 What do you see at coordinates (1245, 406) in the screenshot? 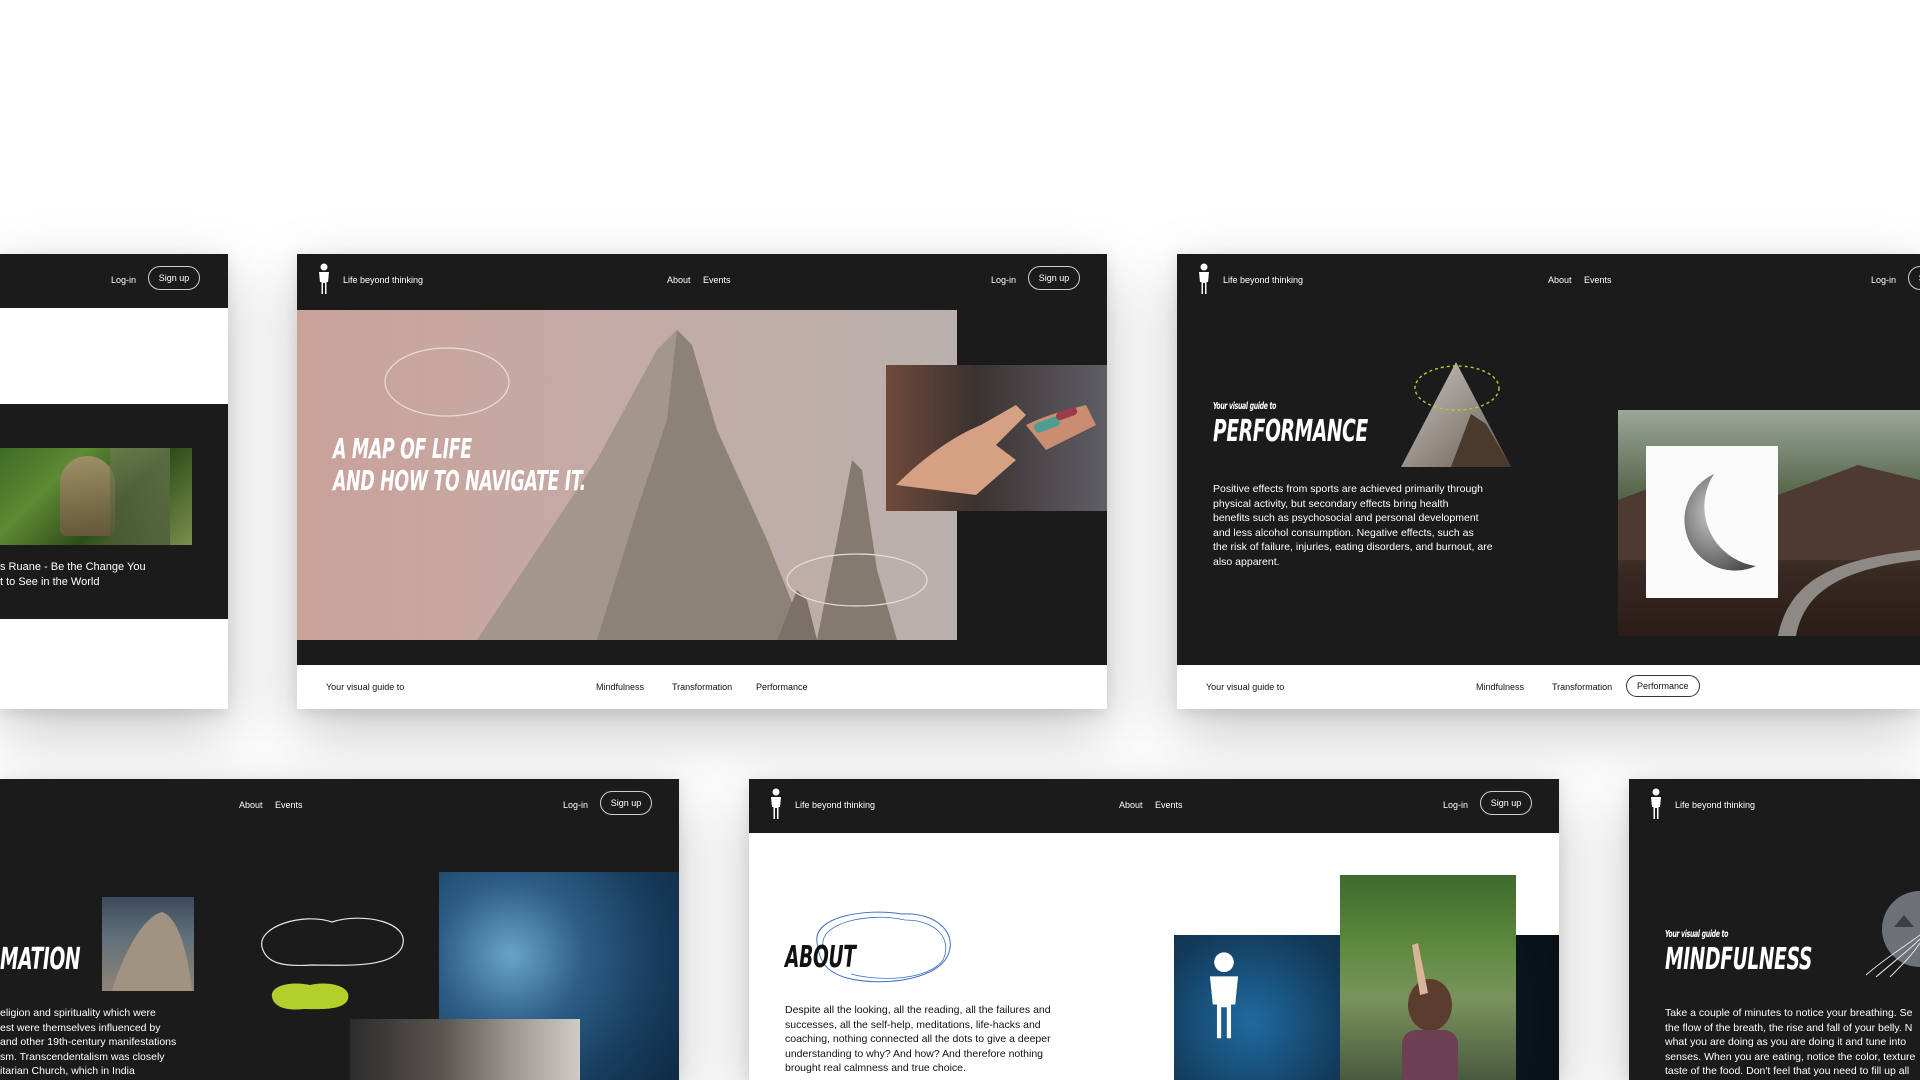
I see `performance-kicker: Your visual guide to` at bounding box center [1245, 406].